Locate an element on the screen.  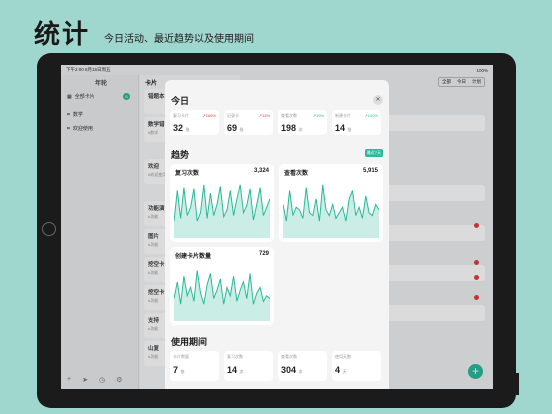
chart-created-cards: 创建卡片数量 729 is located at coordinates (222, 286).